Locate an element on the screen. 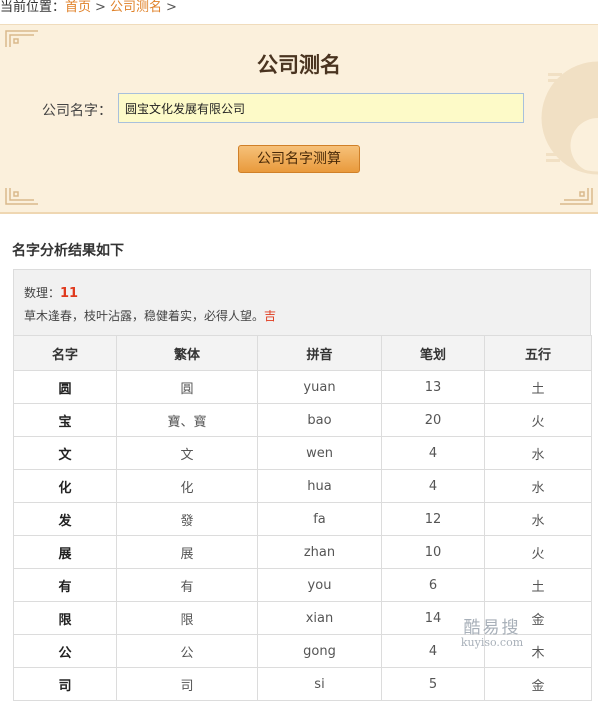  cell-pinyin: si is located at coordinates (319, 684).